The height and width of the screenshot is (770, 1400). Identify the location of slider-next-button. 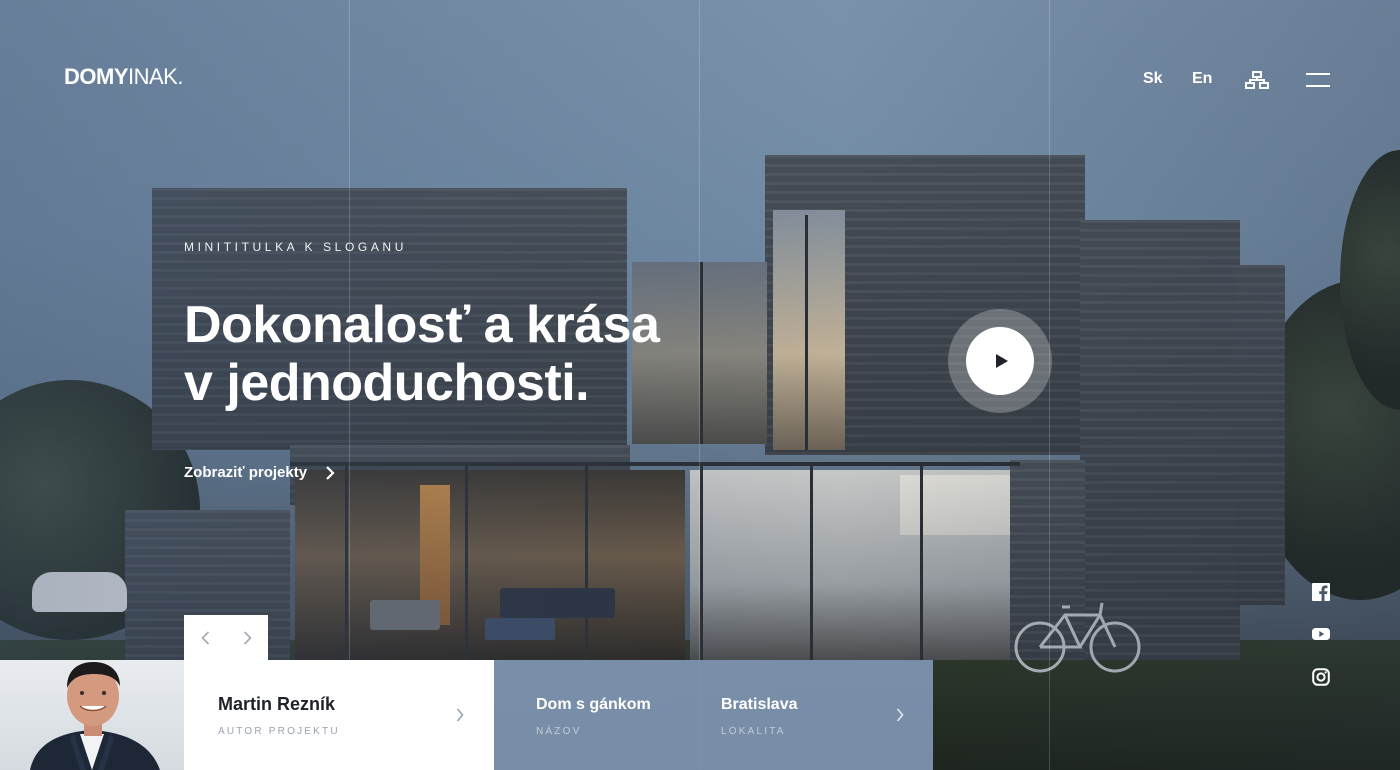
(247, 637).